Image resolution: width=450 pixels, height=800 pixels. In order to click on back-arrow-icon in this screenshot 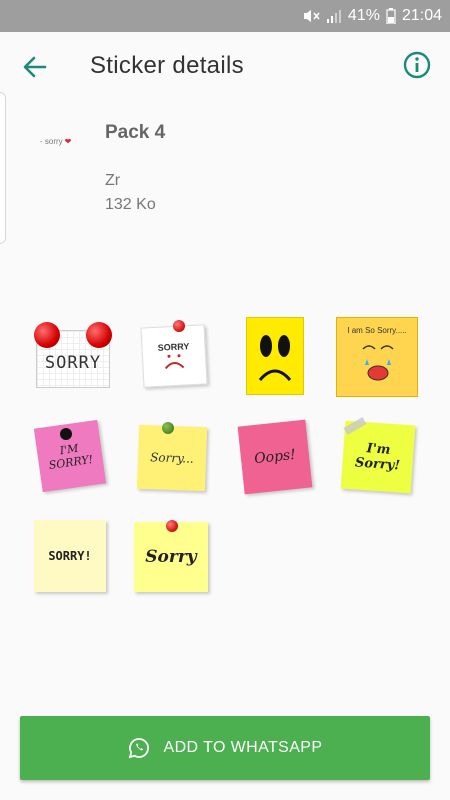, I will do `click(35, 67)`.